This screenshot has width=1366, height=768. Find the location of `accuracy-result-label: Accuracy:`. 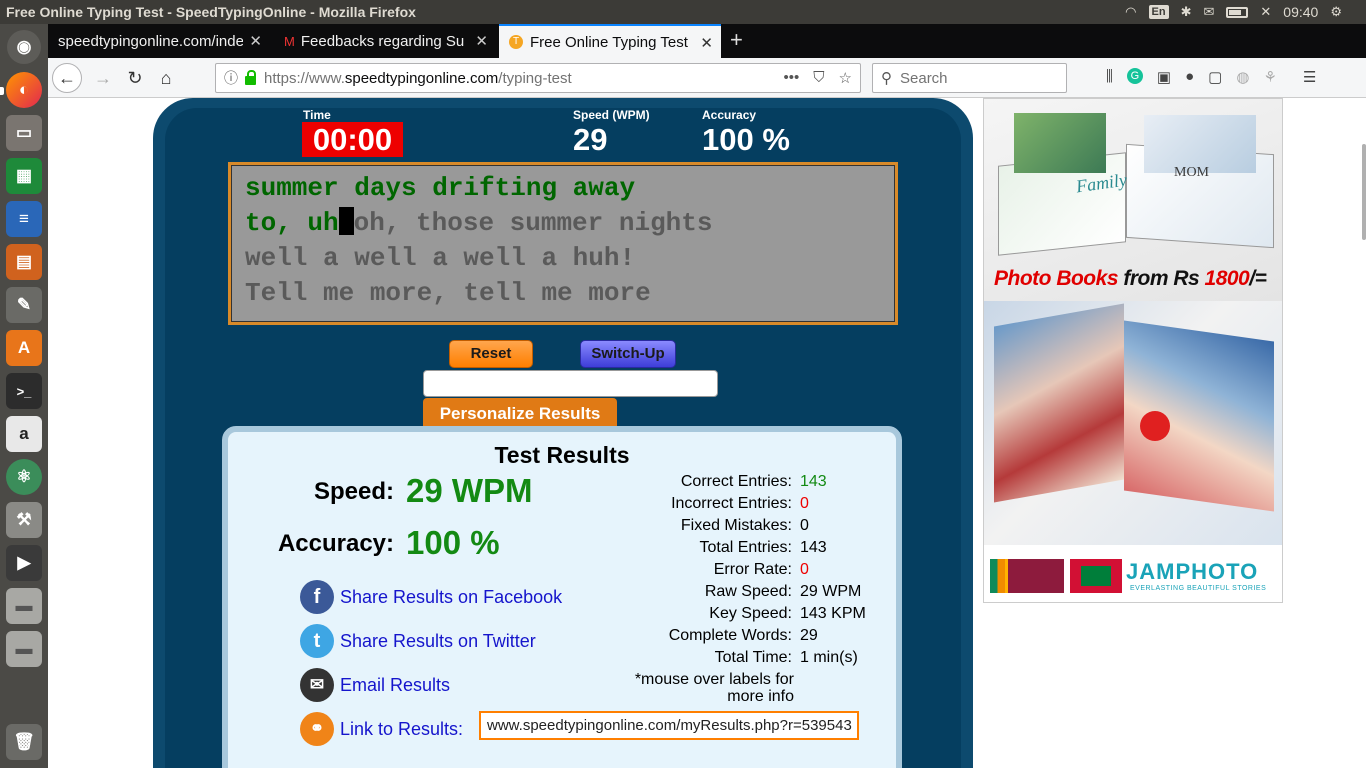

accuracy-result-label: Accuracy: is located at coordinates (311, 544).